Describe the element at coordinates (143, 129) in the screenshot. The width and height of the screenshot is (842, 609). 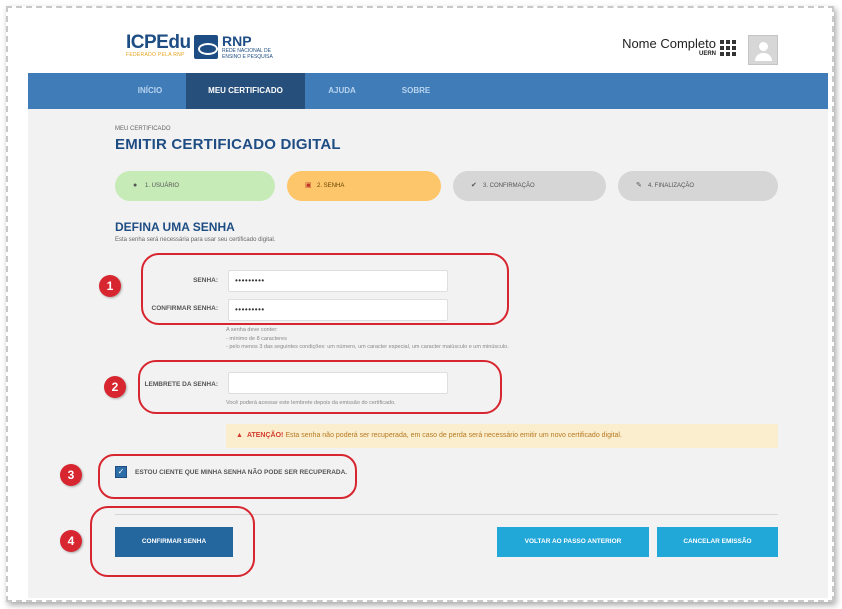
I see `breadcrumb: MEU CERTIFICADO` at that location.